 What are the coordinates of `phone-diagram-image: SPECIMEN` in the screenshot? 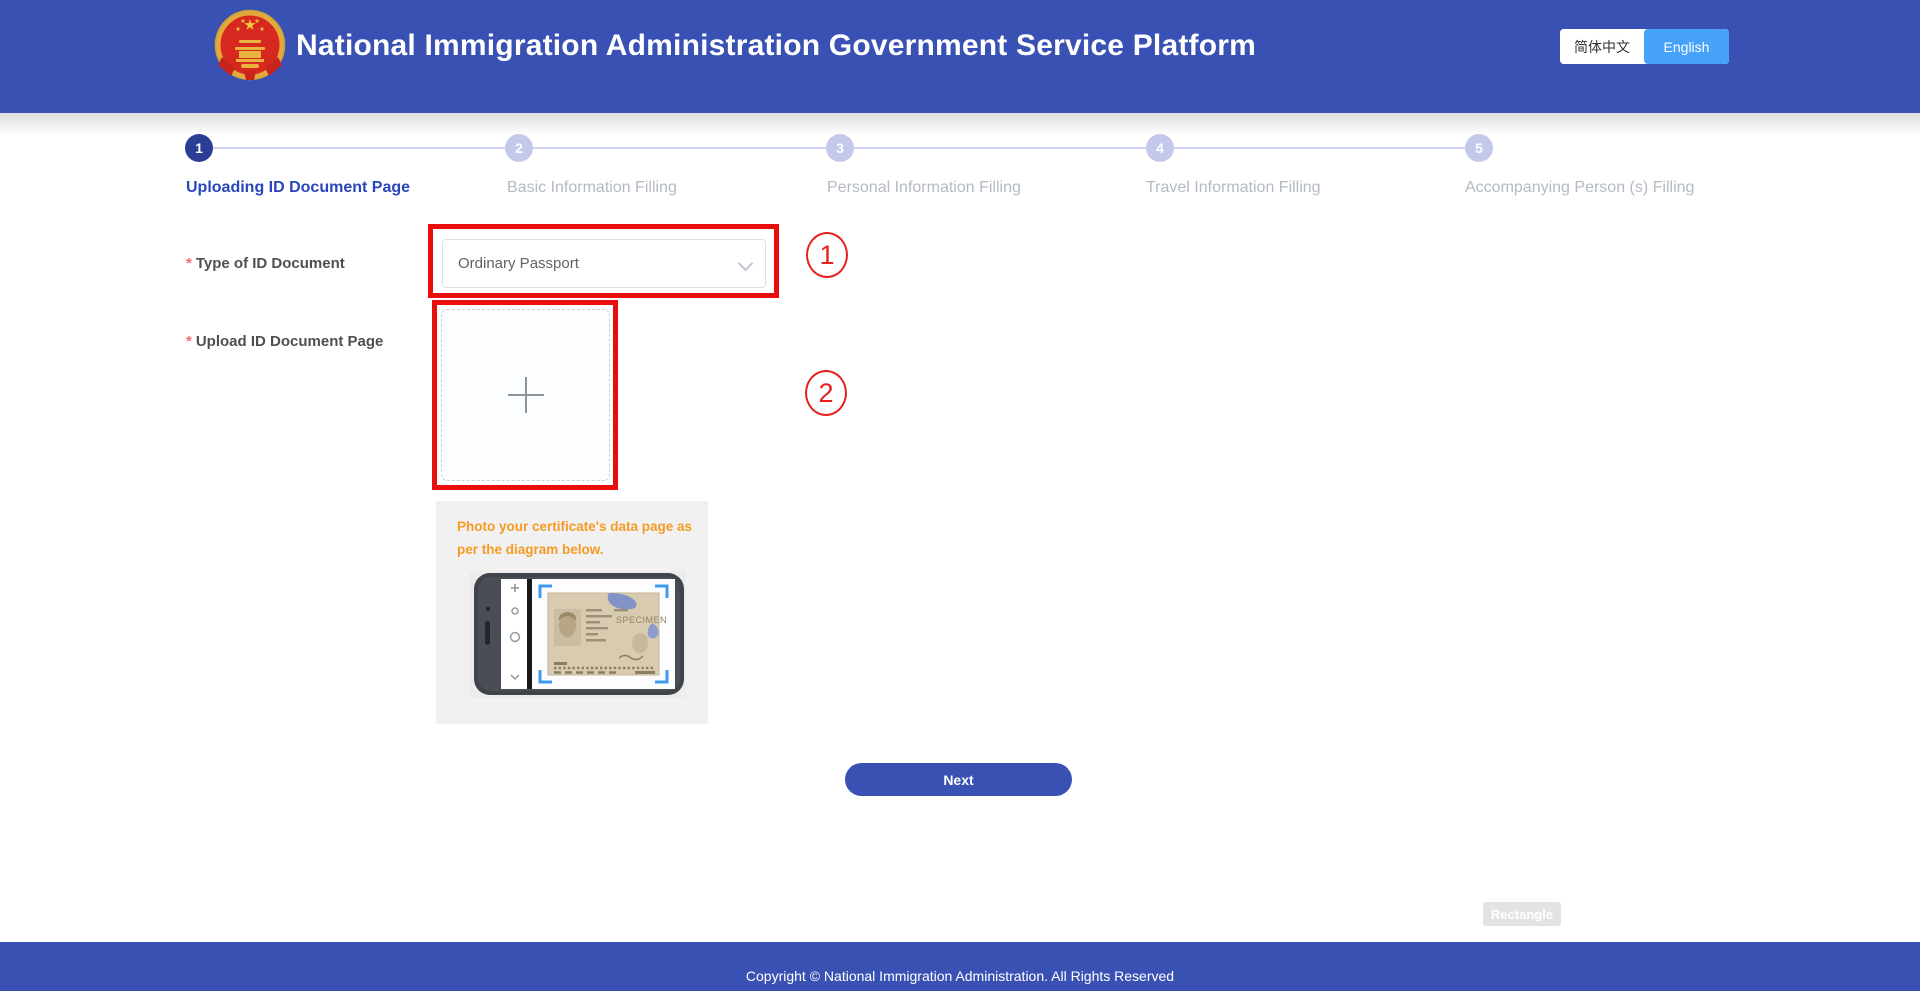 It's located at (577, 634).